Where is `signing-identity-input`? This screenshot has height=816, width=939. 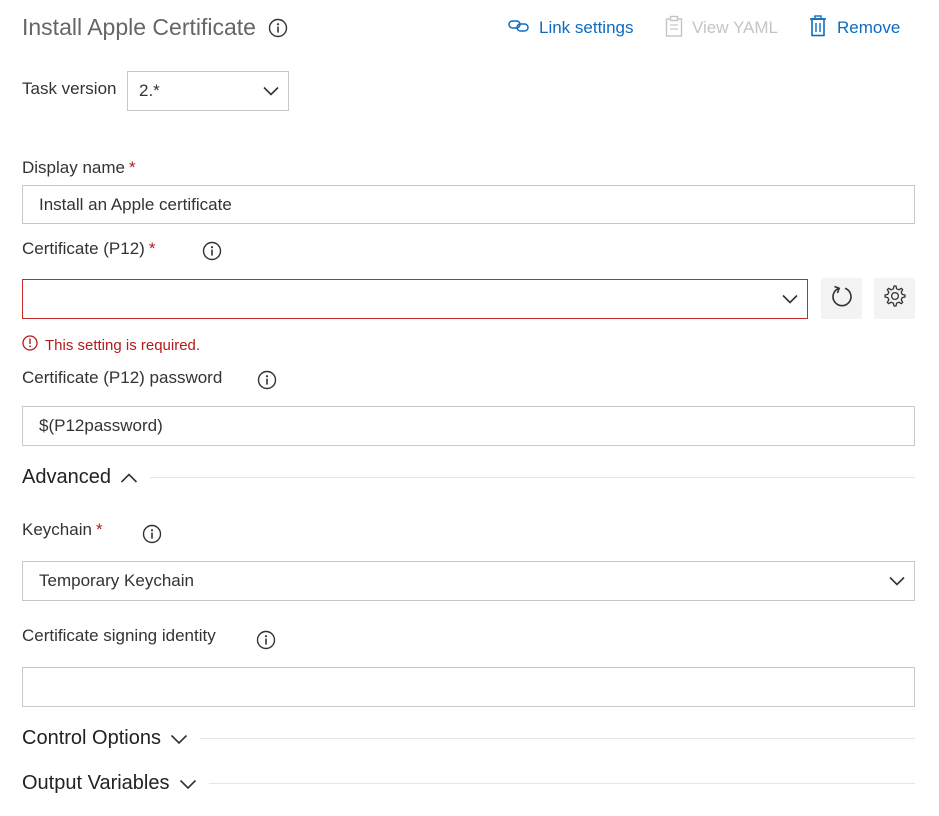
signing-identity-input is located at coordinates (468, 687).